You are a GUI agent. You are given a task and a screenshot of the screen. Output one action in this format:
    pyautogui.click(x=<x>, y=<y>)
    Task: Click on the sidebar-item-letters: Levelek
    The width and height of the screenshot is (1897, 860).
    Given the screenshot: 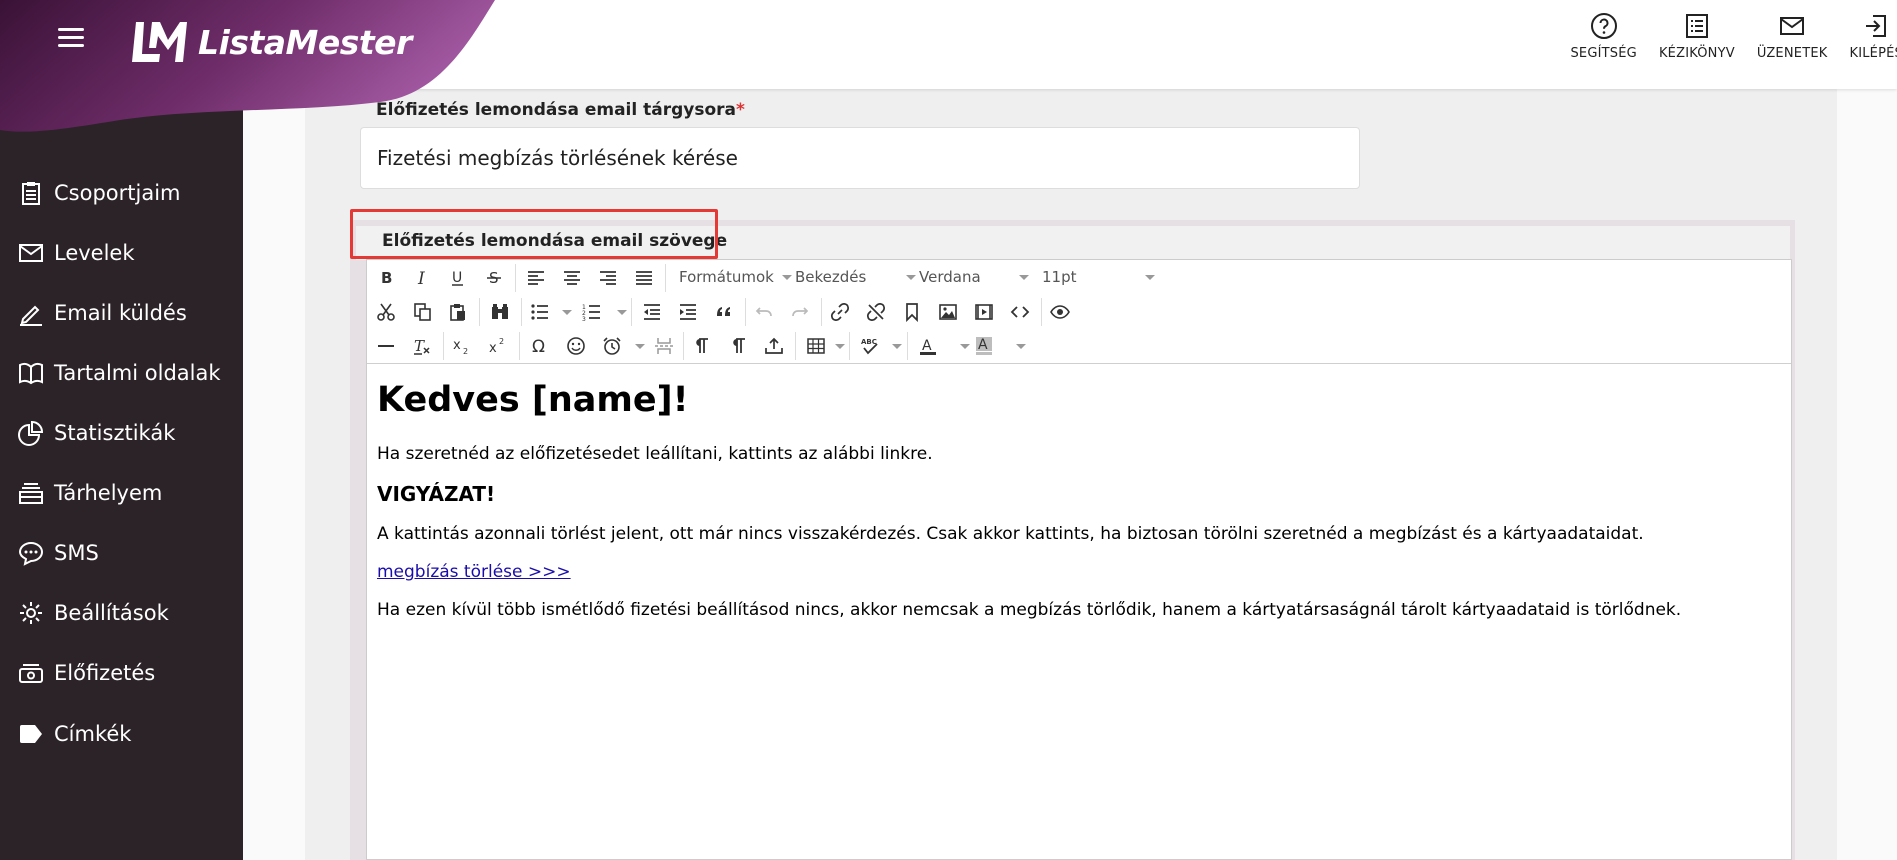 What is the action you would take?
    pyautogui.click(x=76, y=253)
    